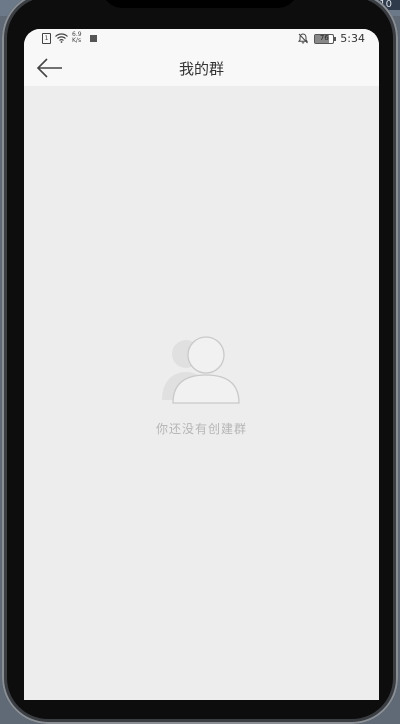 The height and width of the screenshot is (724, 400). Describe the element at coordinates (352, 38) in the screenshot. I see `status-time: 5:34` at that location.